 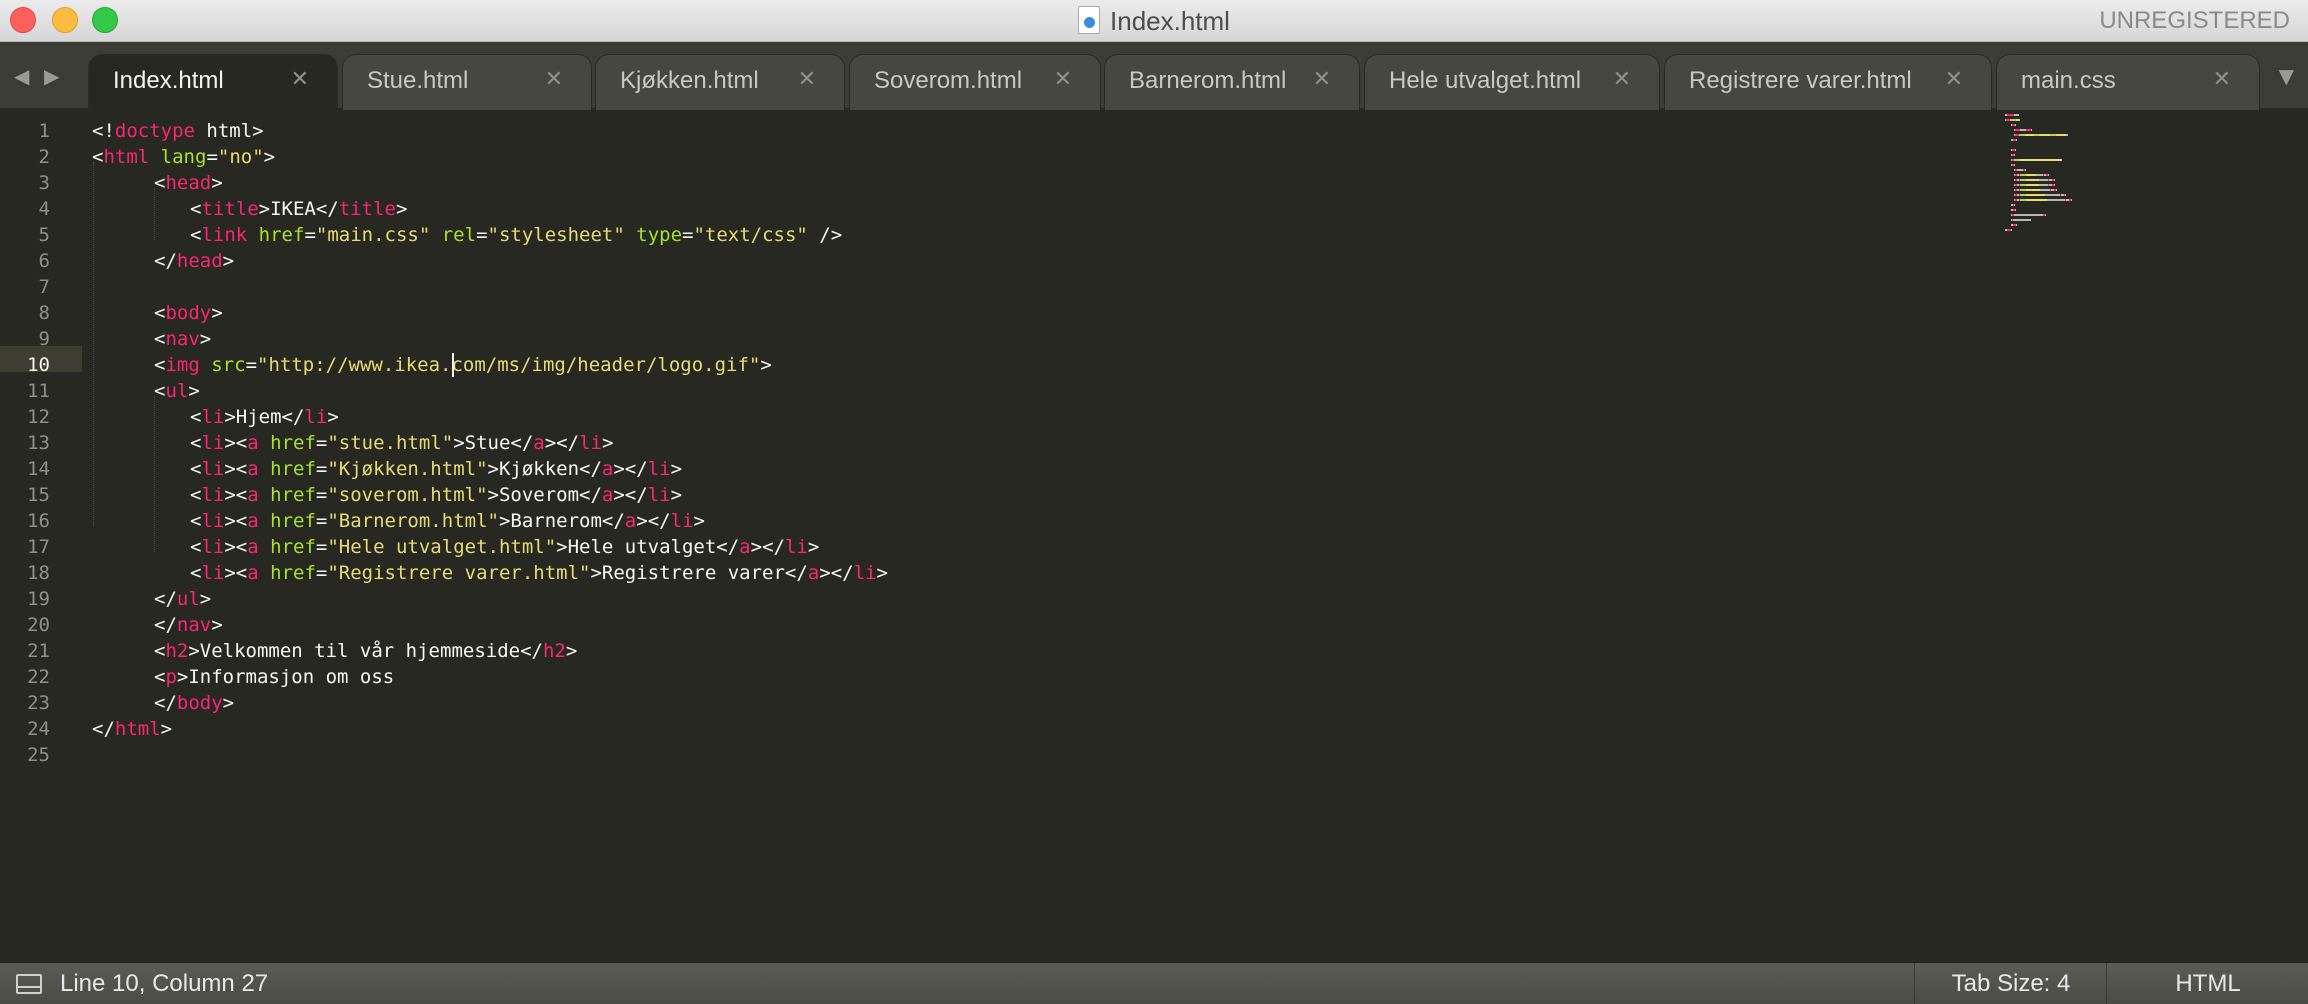 I want to click on code-token: "Kjøkken.html", so click(x=407, y=469).